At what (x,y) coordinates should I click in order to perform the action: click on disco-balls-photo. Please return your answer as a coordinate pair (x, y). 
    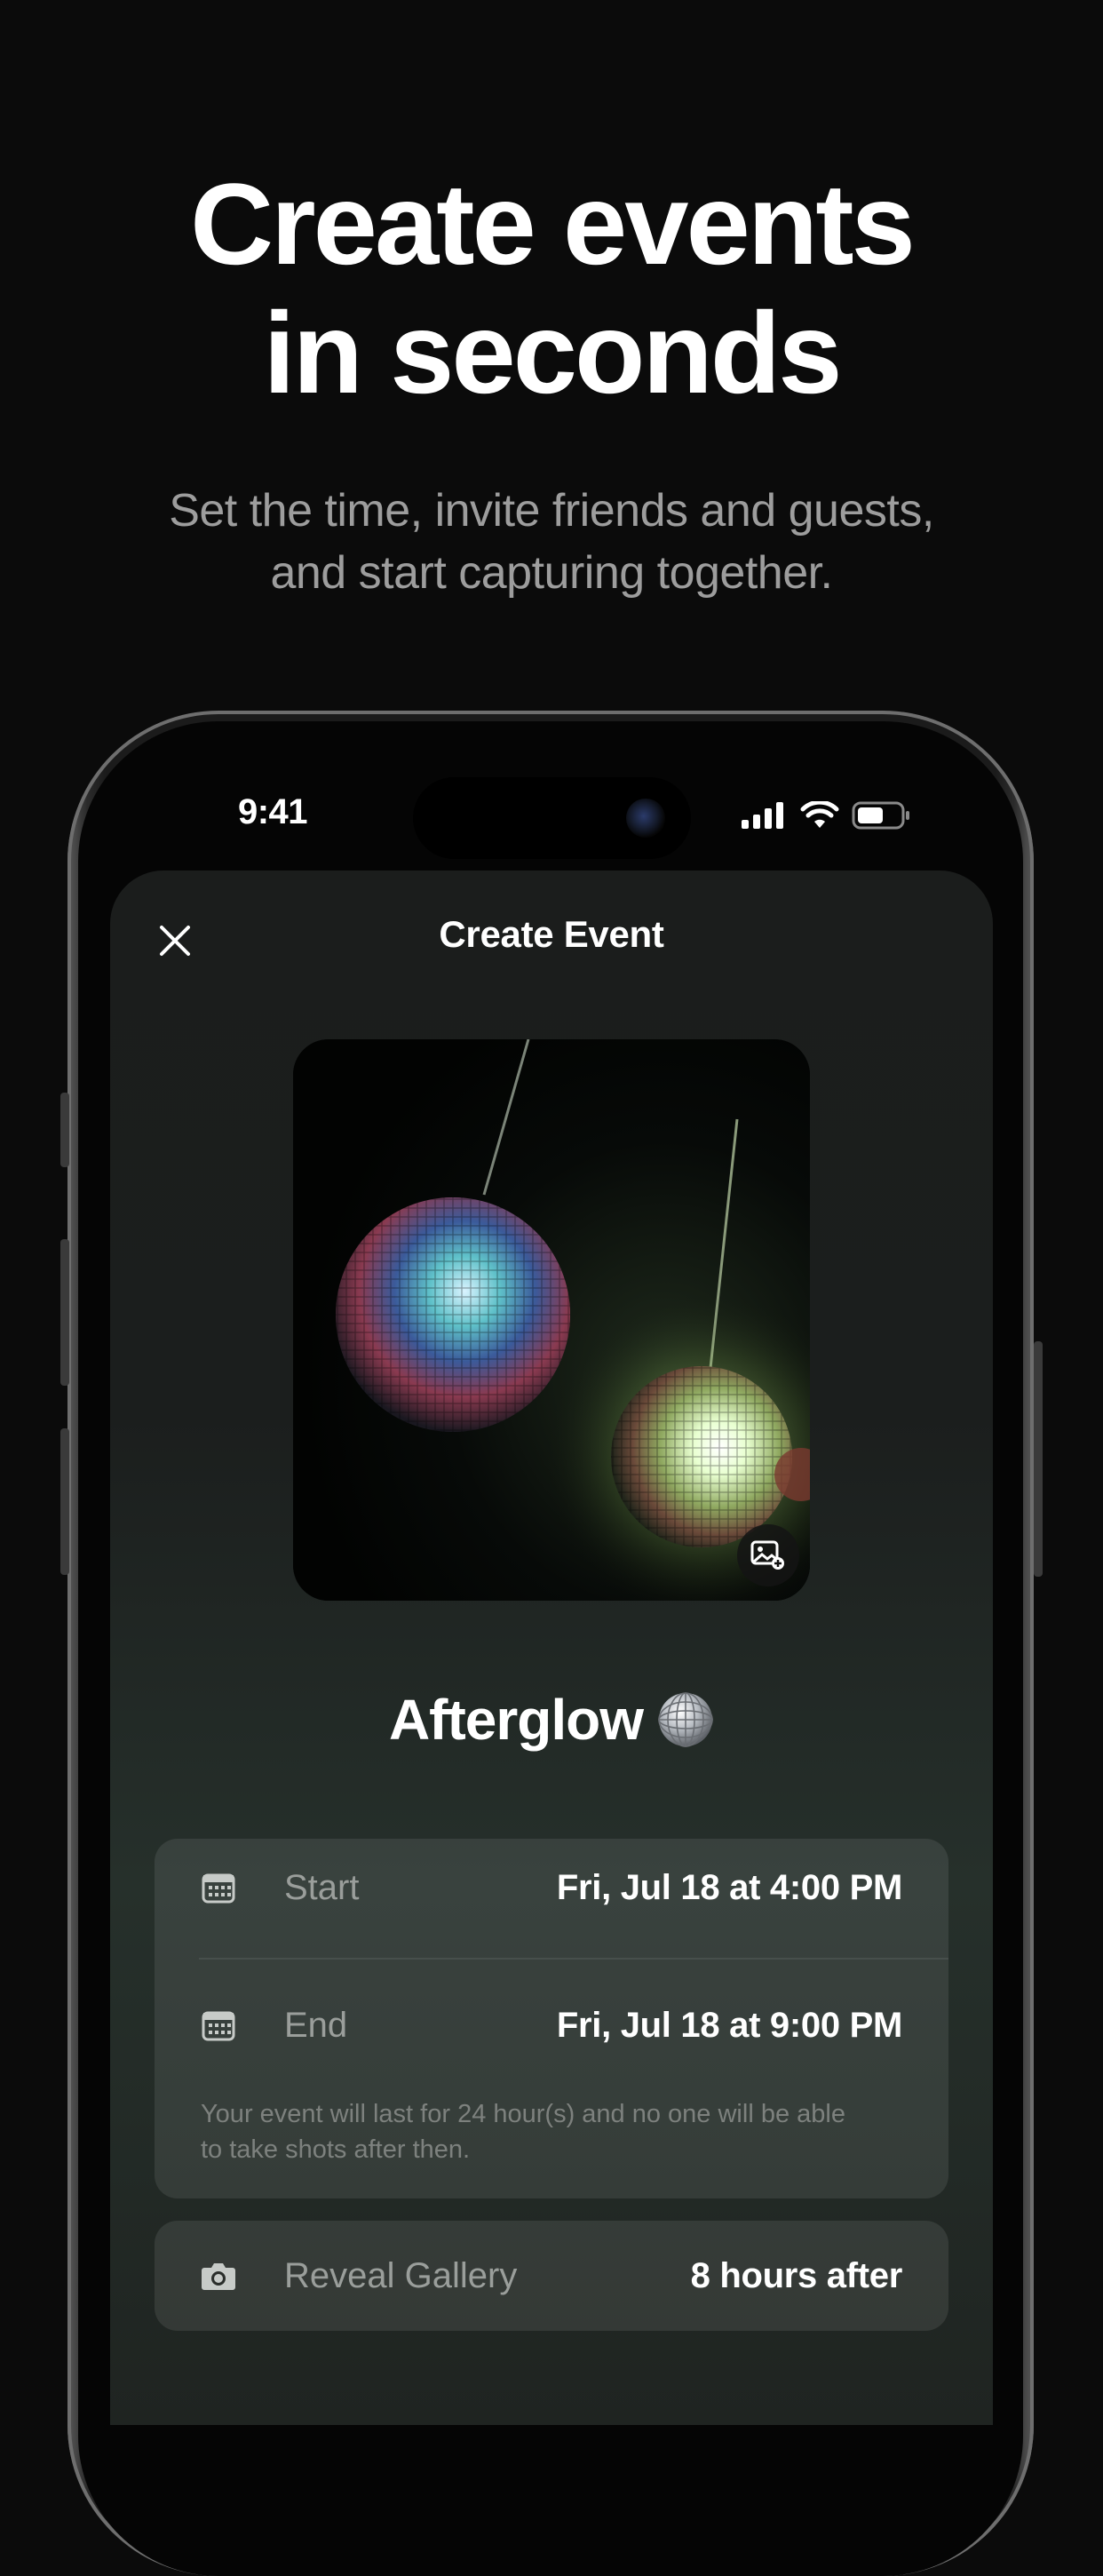
    Looking at the image, I should click on (551, 1320).